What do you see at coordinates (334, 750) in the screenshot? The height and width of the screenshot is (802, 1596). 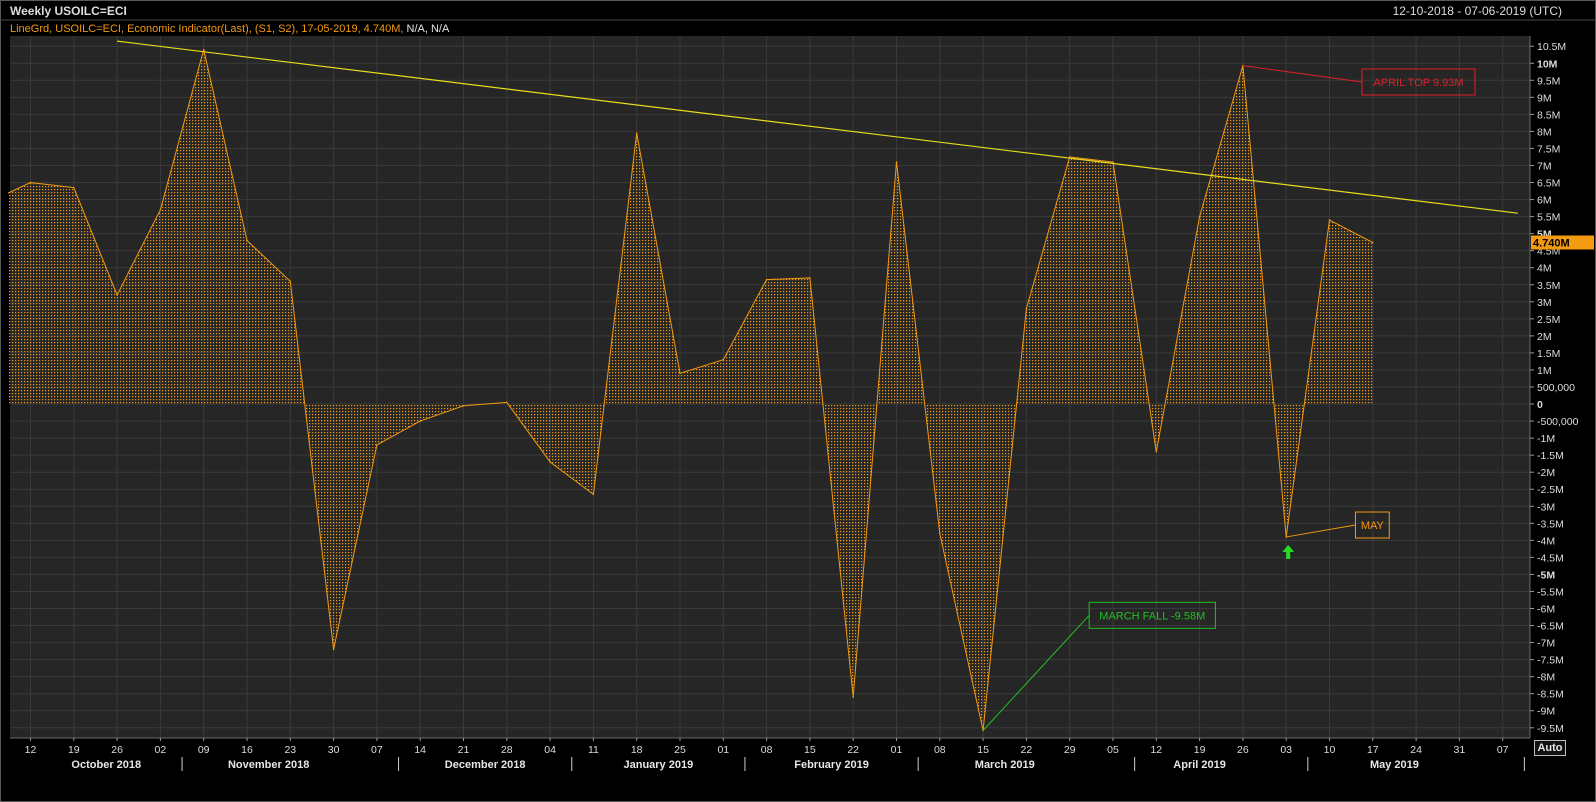 I see `x-tick-label: 30` at bounding box center [334, 750].